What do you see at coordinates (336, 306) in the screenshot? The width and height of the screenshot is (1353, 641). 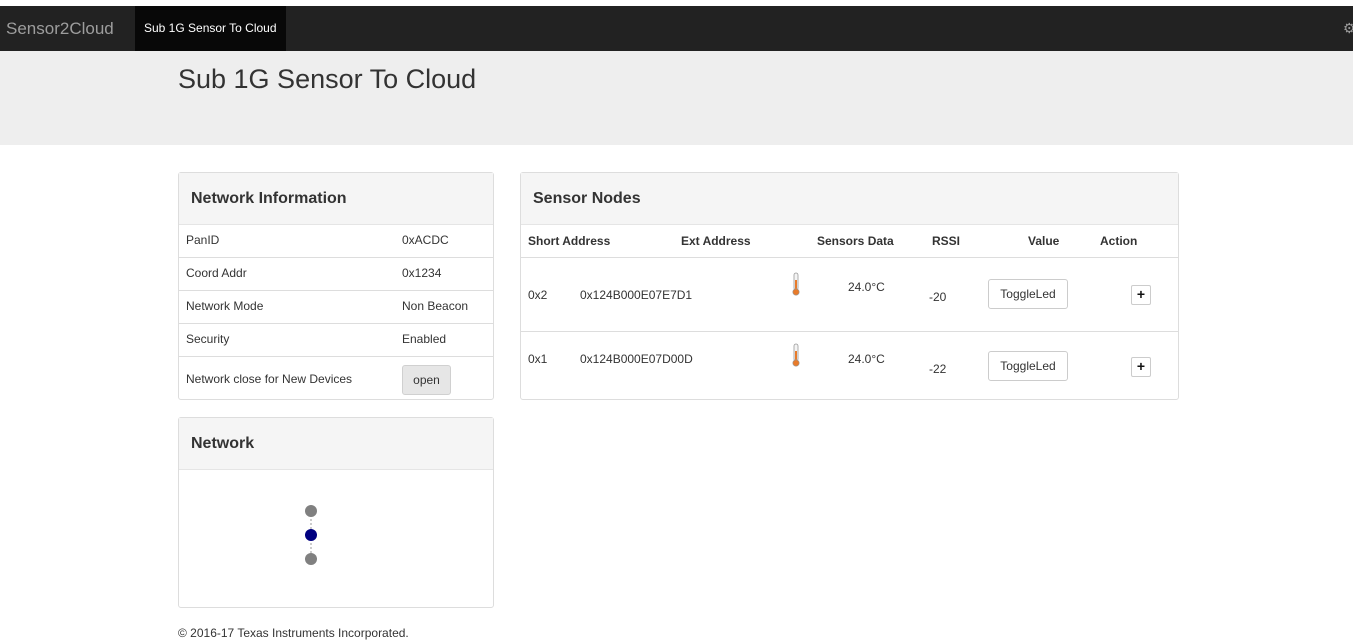 I see `table-row: Network Mode Non Beacon` at bounding box center [336, 306].